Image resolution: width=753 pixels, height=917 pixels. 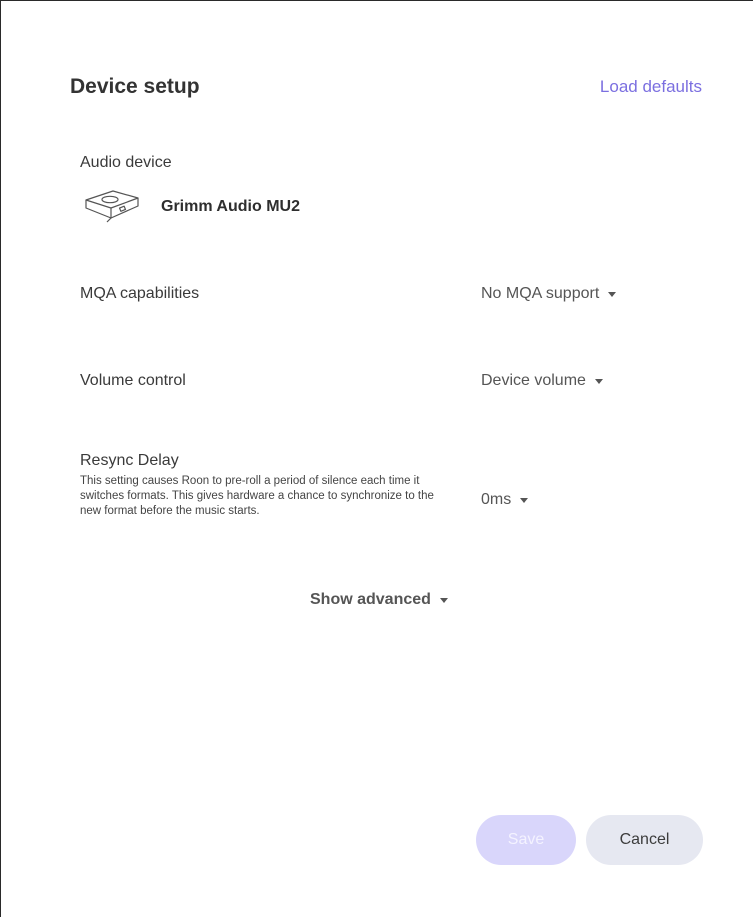 I want to click on show-advanced-toggle: Show advanced, so click(x=379, y=600).